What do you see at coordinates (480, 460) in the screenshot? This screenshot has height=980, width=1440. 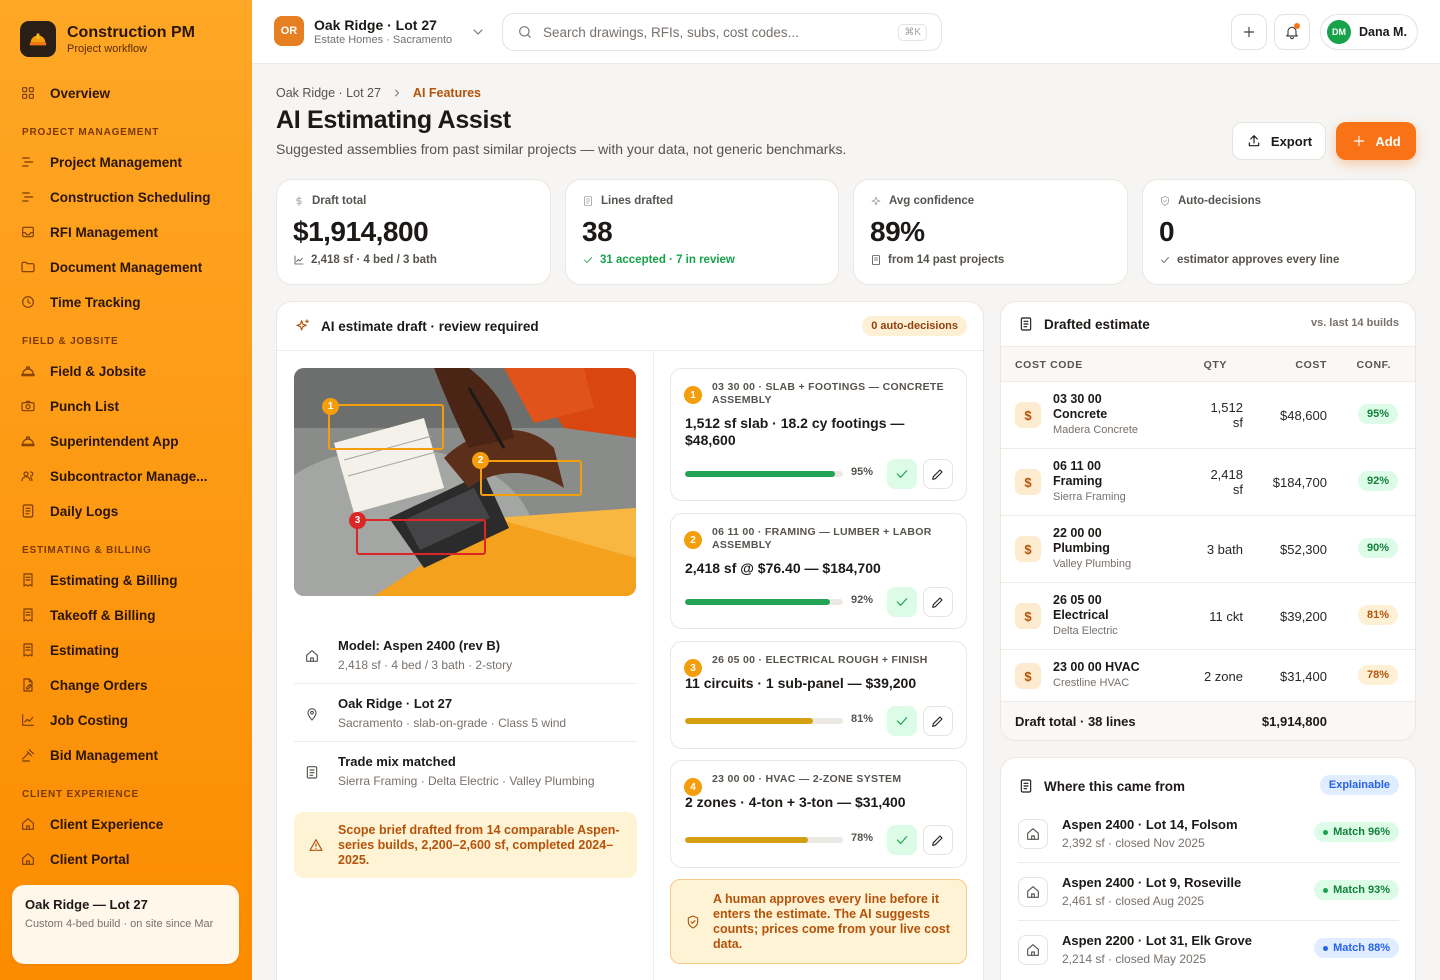 I see `detection-marker-2: 2` at bounding box center [480, 460].